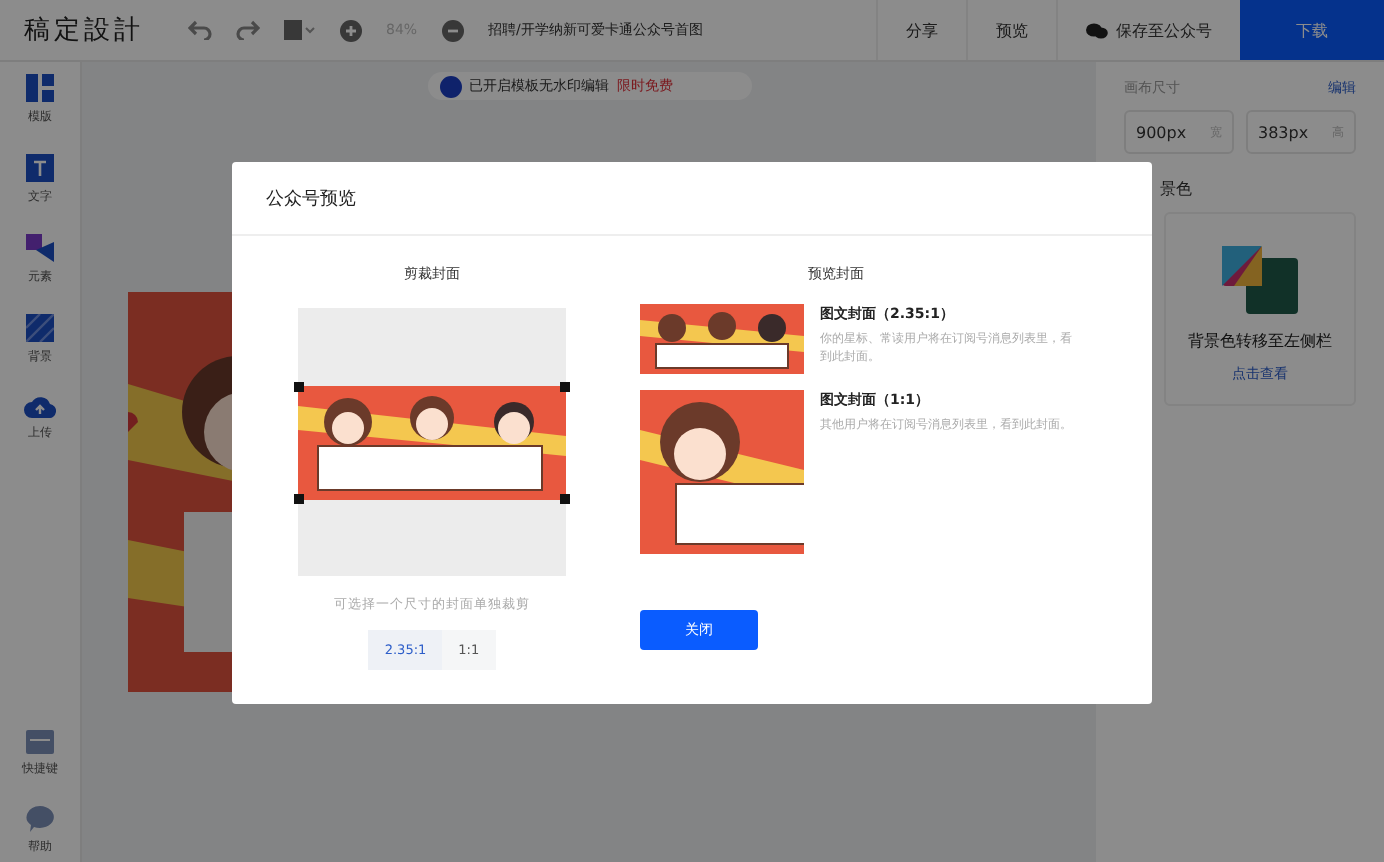  Describe the element at coordinates (40, 406) in the screenshot. I see `cloud-upload-icon` at that location.